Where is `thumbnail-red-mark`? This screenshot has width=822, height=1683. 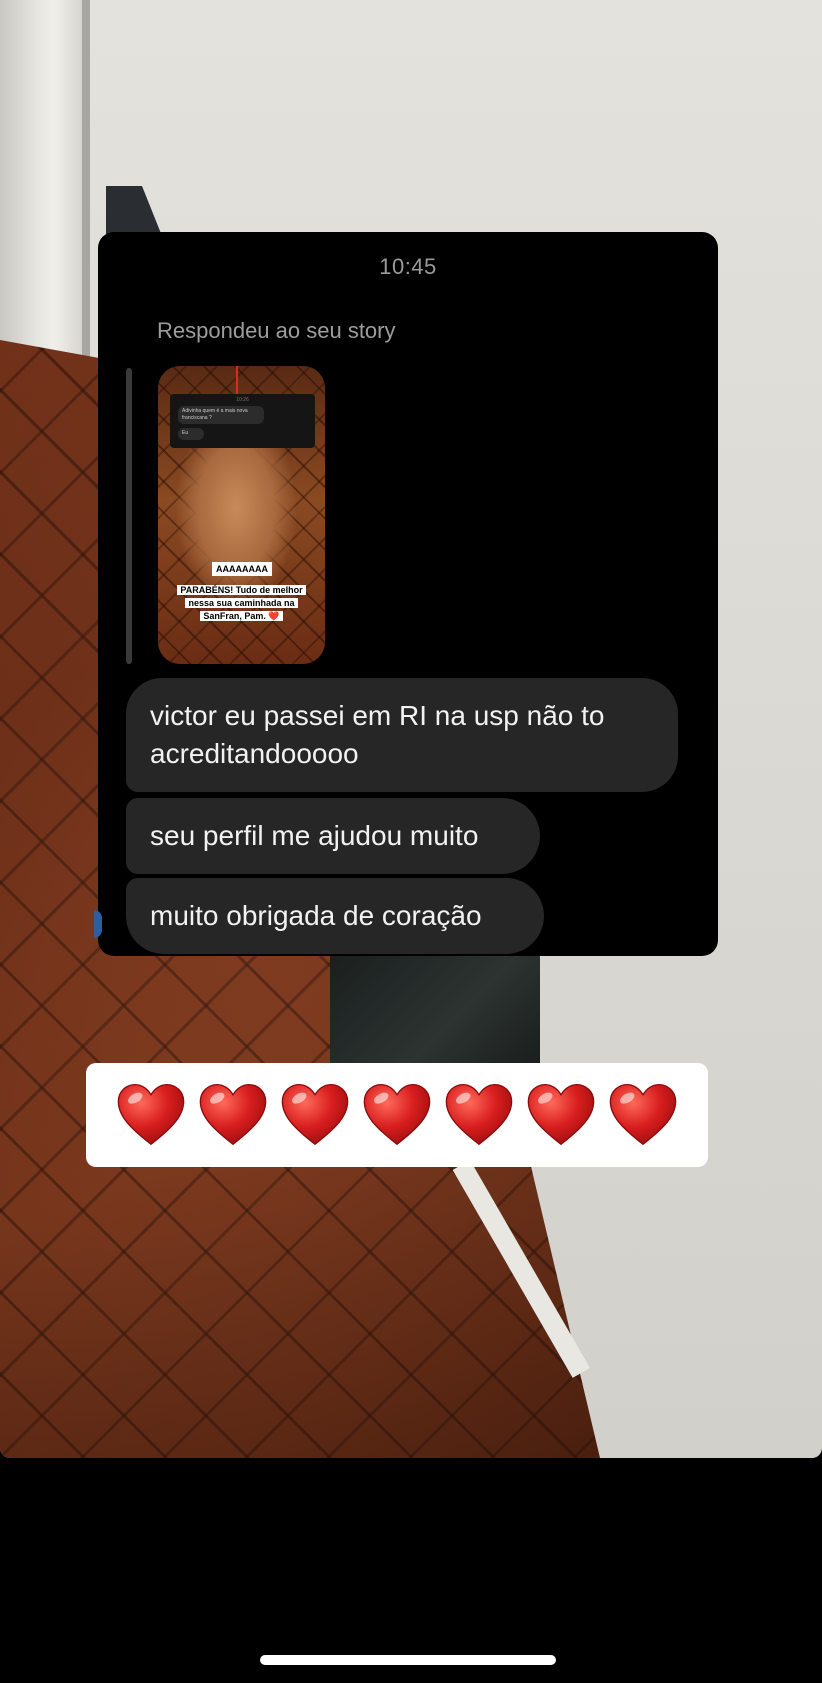
thumbnail-red-mark is located at coordinates (237, 380).